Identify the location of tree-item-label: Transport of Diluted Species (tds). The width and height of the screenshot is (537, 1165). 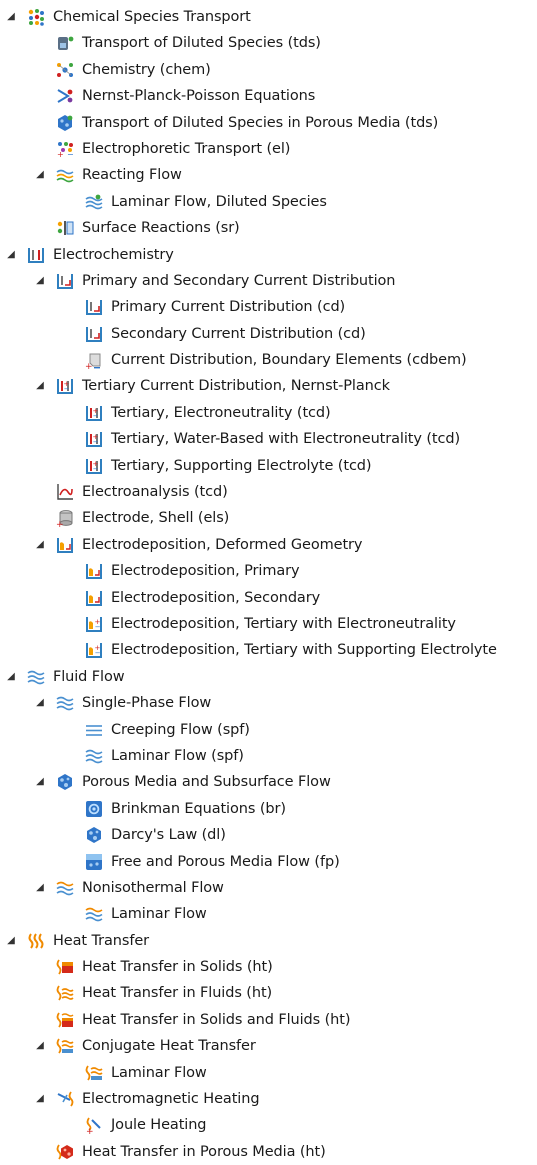
(201, 43).